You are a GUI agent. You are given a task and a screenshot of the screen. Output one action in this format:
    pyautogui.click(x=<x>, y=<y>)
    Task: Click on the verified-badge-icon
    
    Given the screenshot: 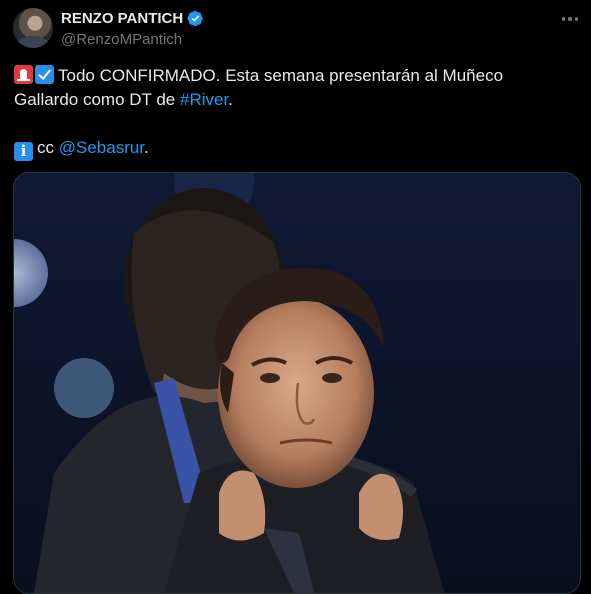 What is the action you would take?
    pyautogui.click(x=195, y=18)
    